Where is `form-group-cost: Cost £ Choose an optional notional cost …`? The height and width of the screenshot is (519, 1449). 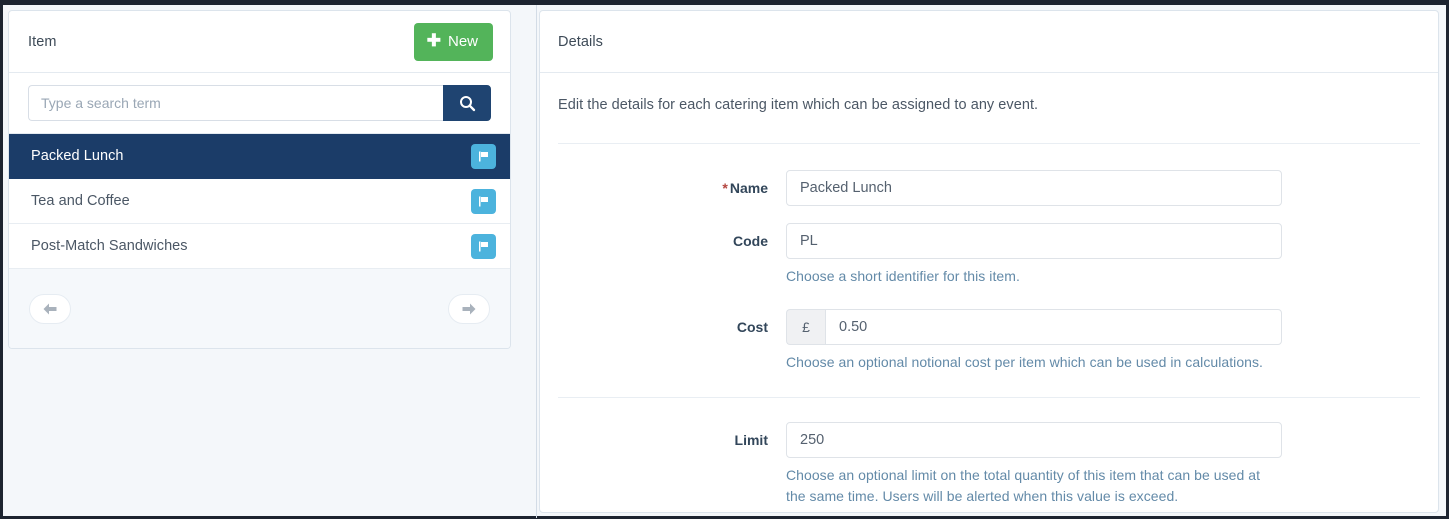 form-group-cost: Cost £ Choose an optional notional cost … is located at coordinates (989, 341).